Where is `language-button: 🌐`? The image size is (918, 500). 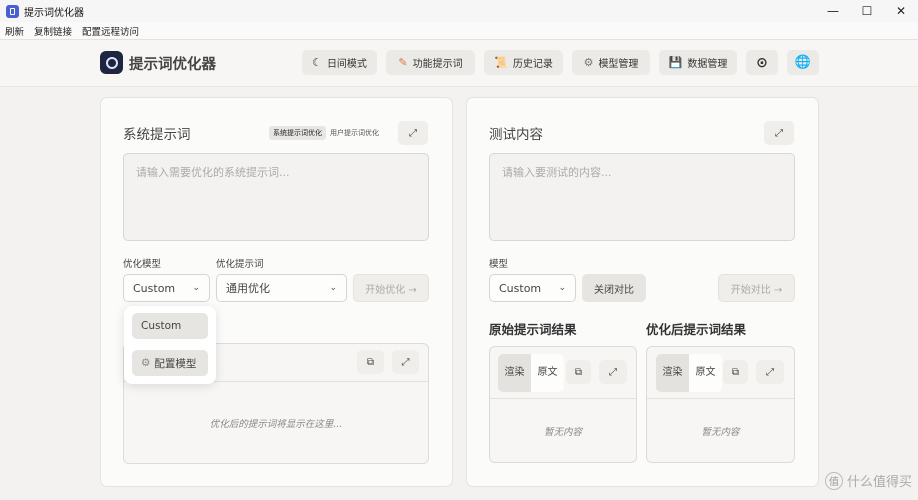
language-button: 🌐 is located at coordinates (803, 62).